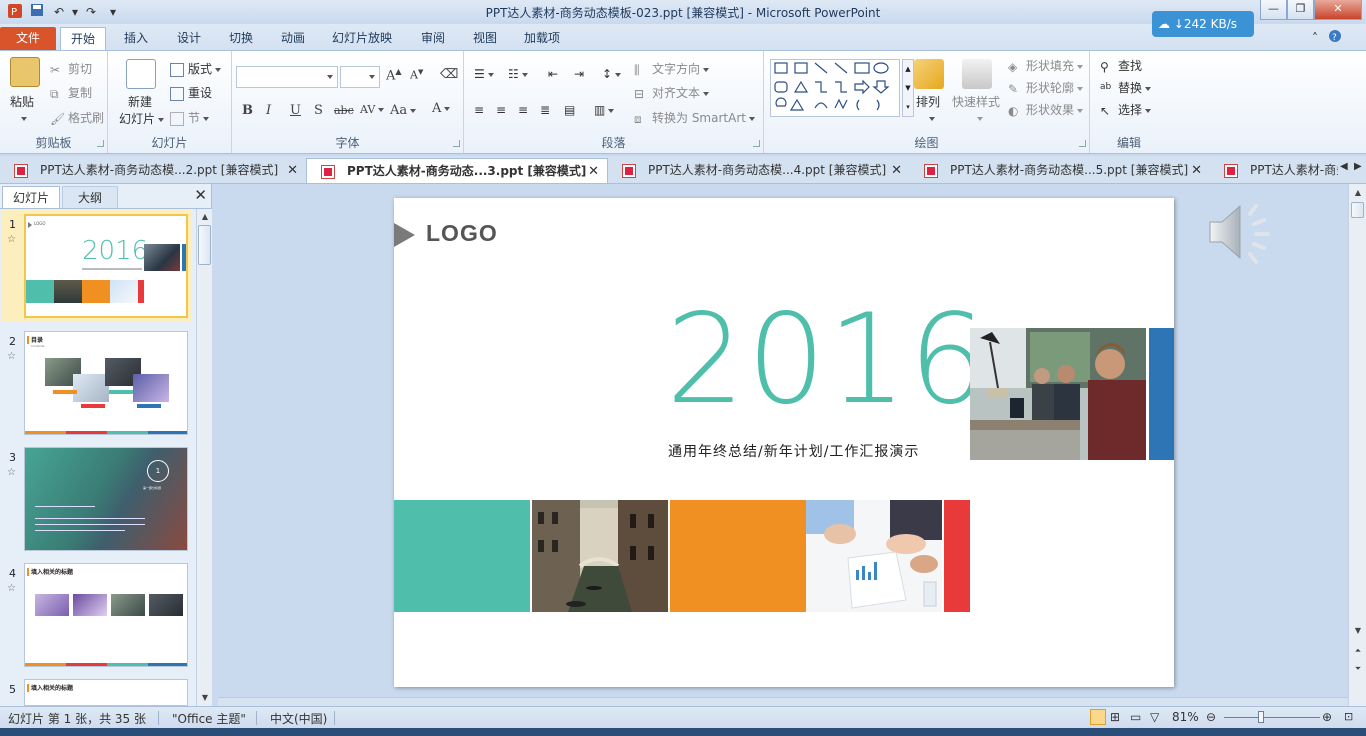 The height and width of the screenshot is (736, 1366). What do you see at coordinates (930, 118) in the screenshot?
I see `arrange-dropdown-icon` at bounding box center [930, 118].